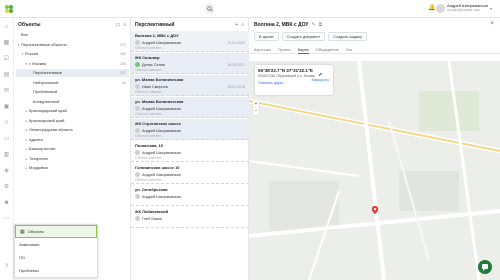 This screenshot has width=500, height=280. Describe the element at coordinates (6, 91) in the screenshot. I see `chat-icon: ✉` at that location.